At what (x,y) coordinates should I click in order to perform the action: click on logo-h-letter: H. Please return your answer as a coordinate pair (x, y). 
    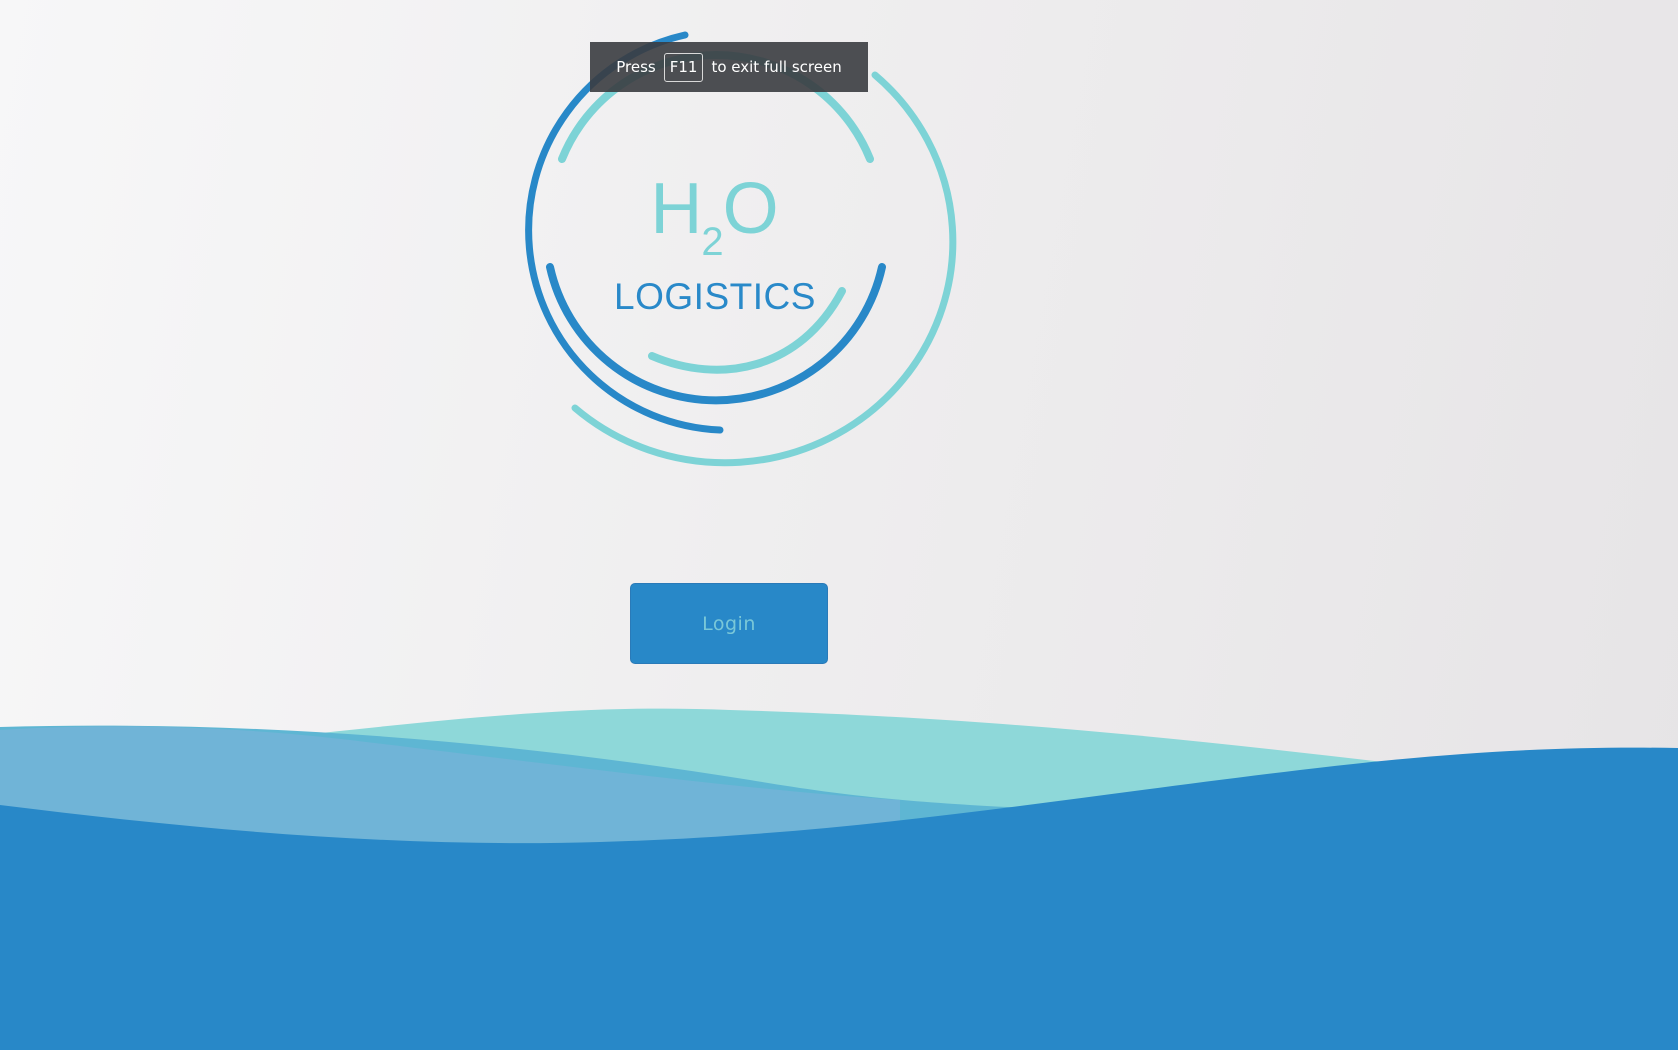
    Looking at the image, I should click on (677, 209).